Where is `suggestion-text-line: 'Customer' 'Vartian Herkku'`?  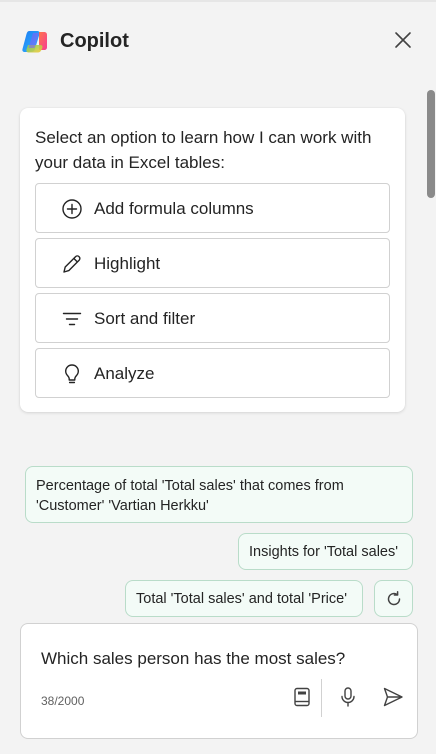 suggestion-text-line: 'Customer' 'Vartian Herkku' is located at coordinates (122, 506).